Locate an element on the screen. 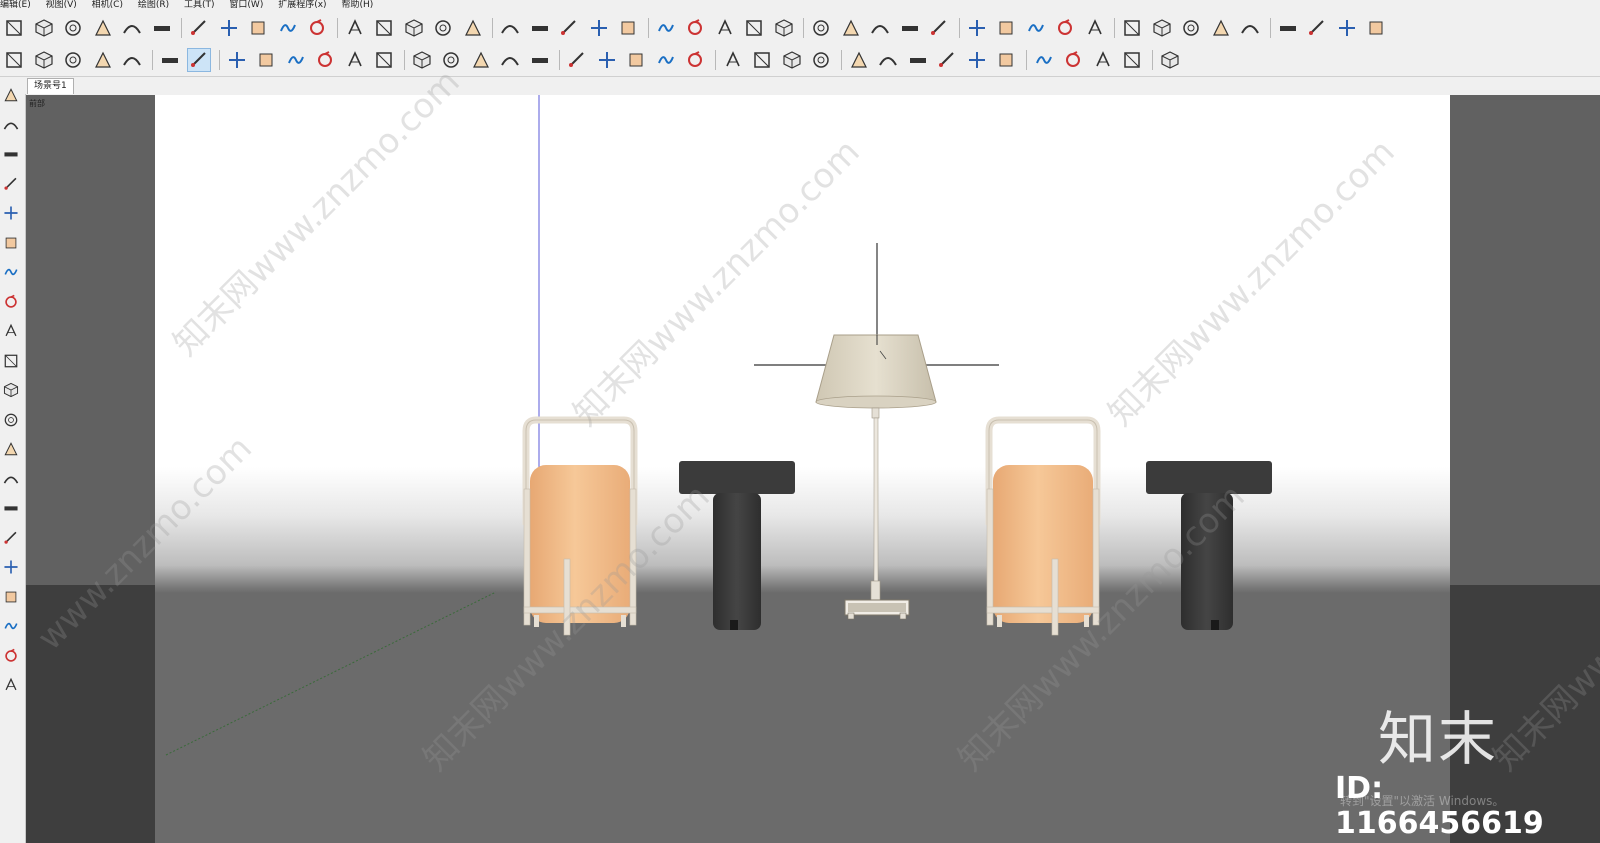  right-view-icon is located at coordinates (132, 28).